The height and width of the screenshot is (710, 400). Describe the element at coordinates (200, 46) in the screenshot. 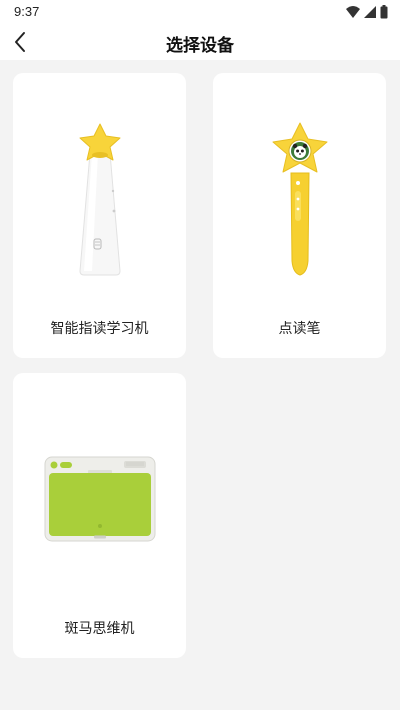

I see `page-title: 选择设备` at that location.